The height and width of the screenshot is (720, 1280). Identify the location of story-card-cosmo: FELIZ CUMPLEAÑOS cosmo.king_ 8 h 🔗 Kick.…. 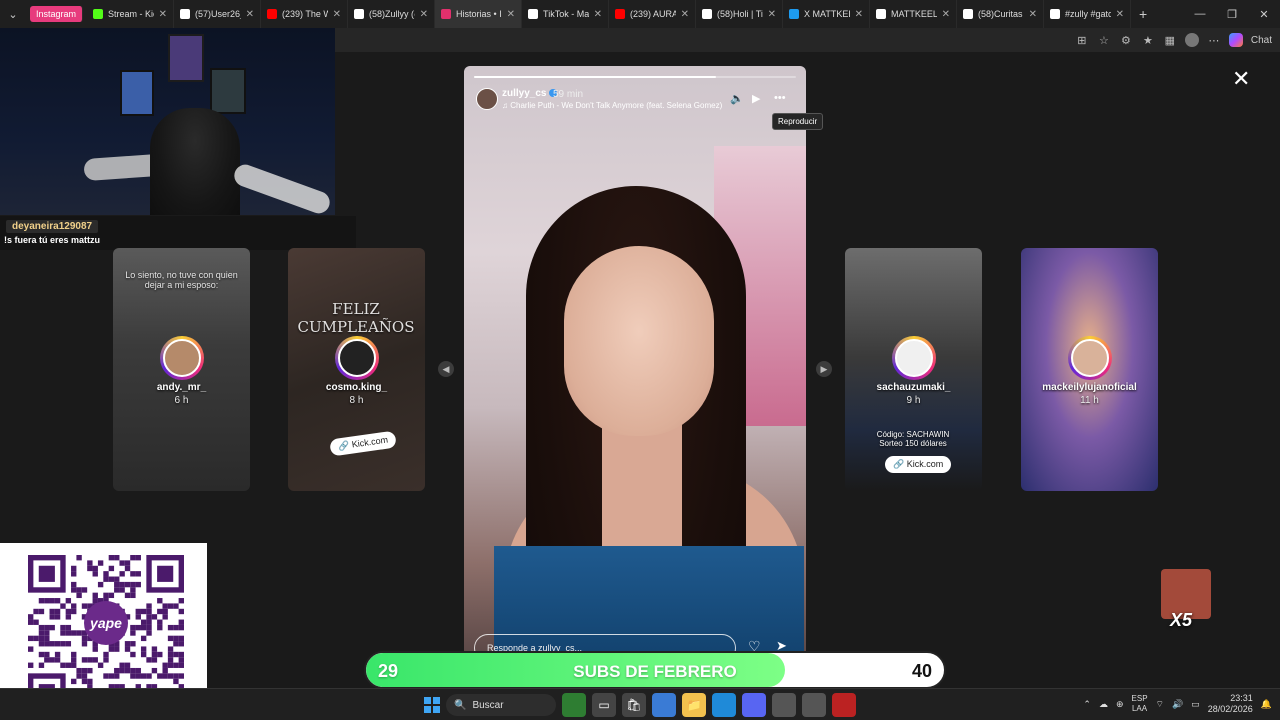
(356, 369).